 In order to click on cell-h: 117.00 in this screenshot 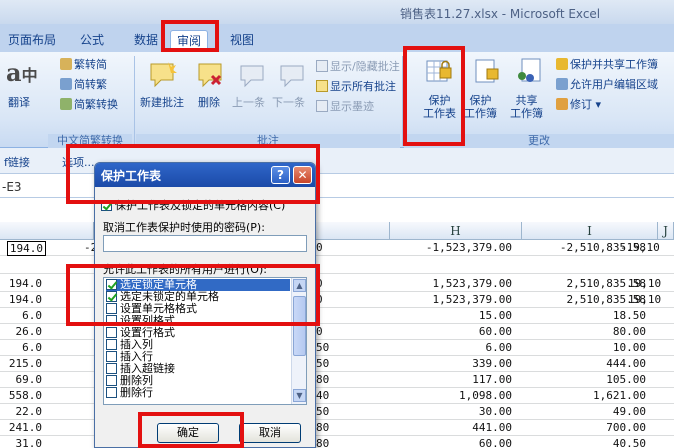, I will do `click(492, 379)`.